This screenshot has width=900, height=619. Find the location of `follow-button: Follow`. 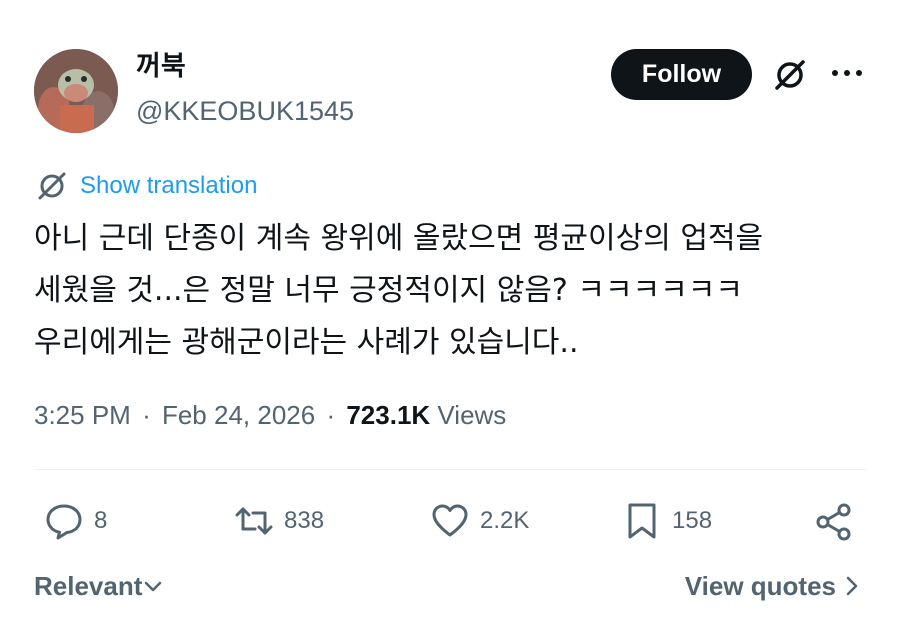

follow-button: Follow is located at coordinates (681, 74).